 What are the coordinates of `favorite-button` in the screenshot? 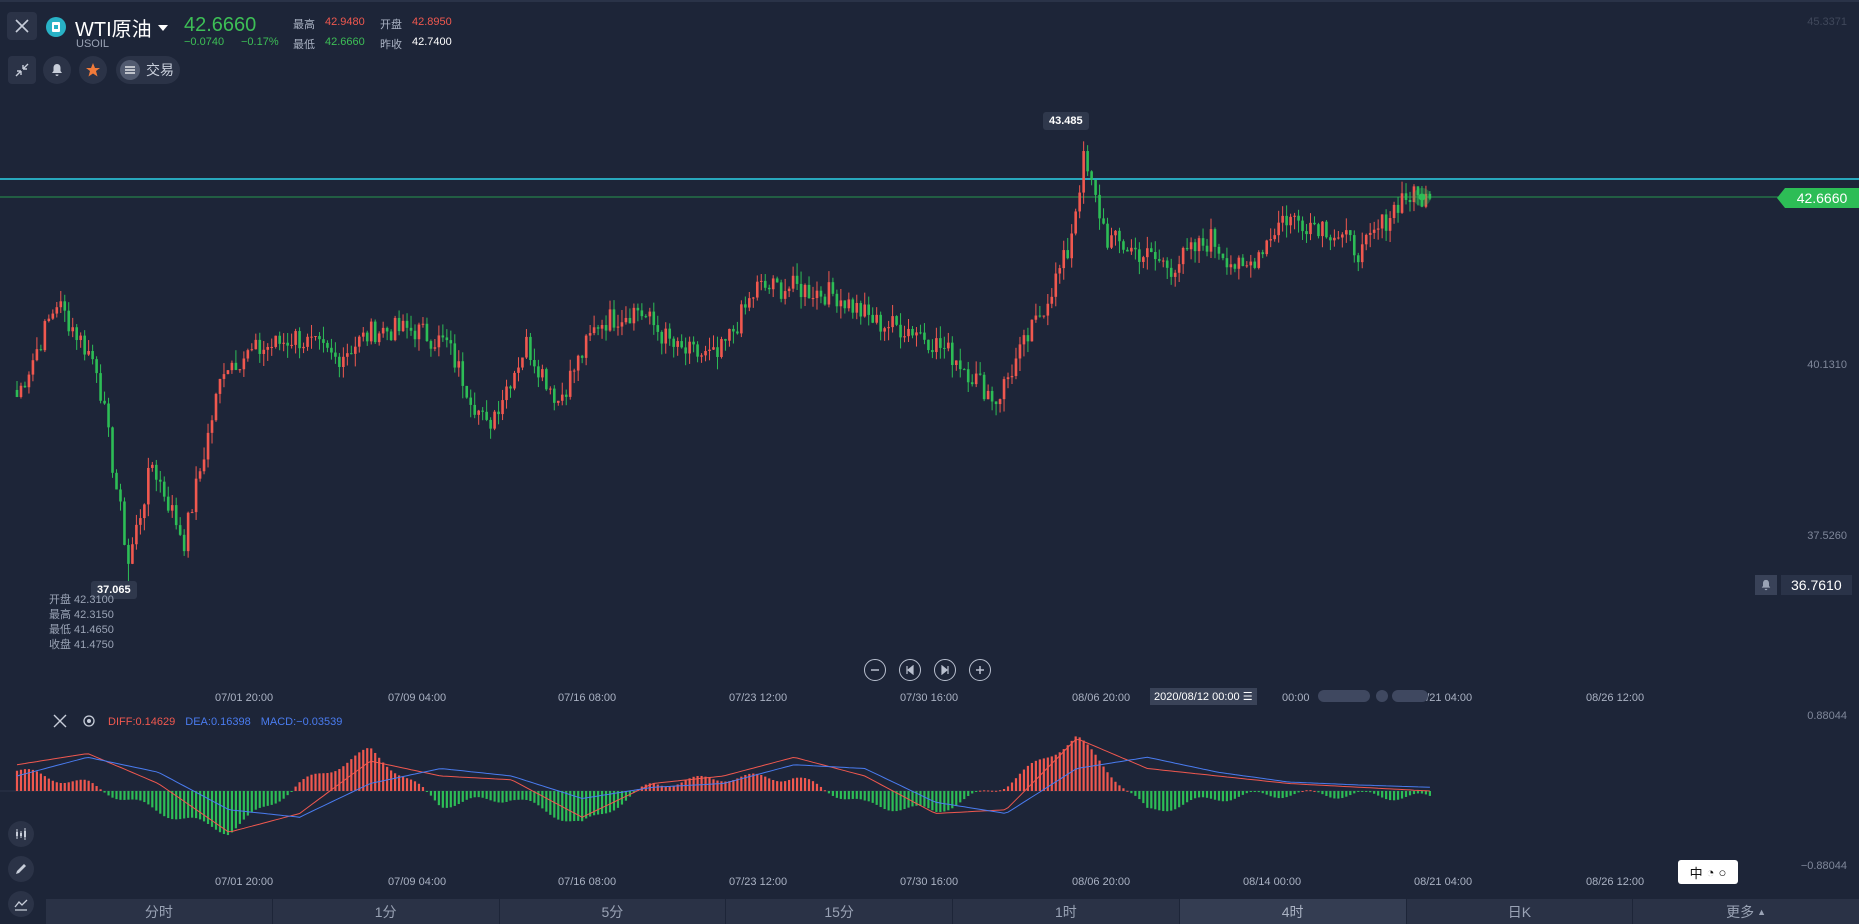 It's located at (93, 70).